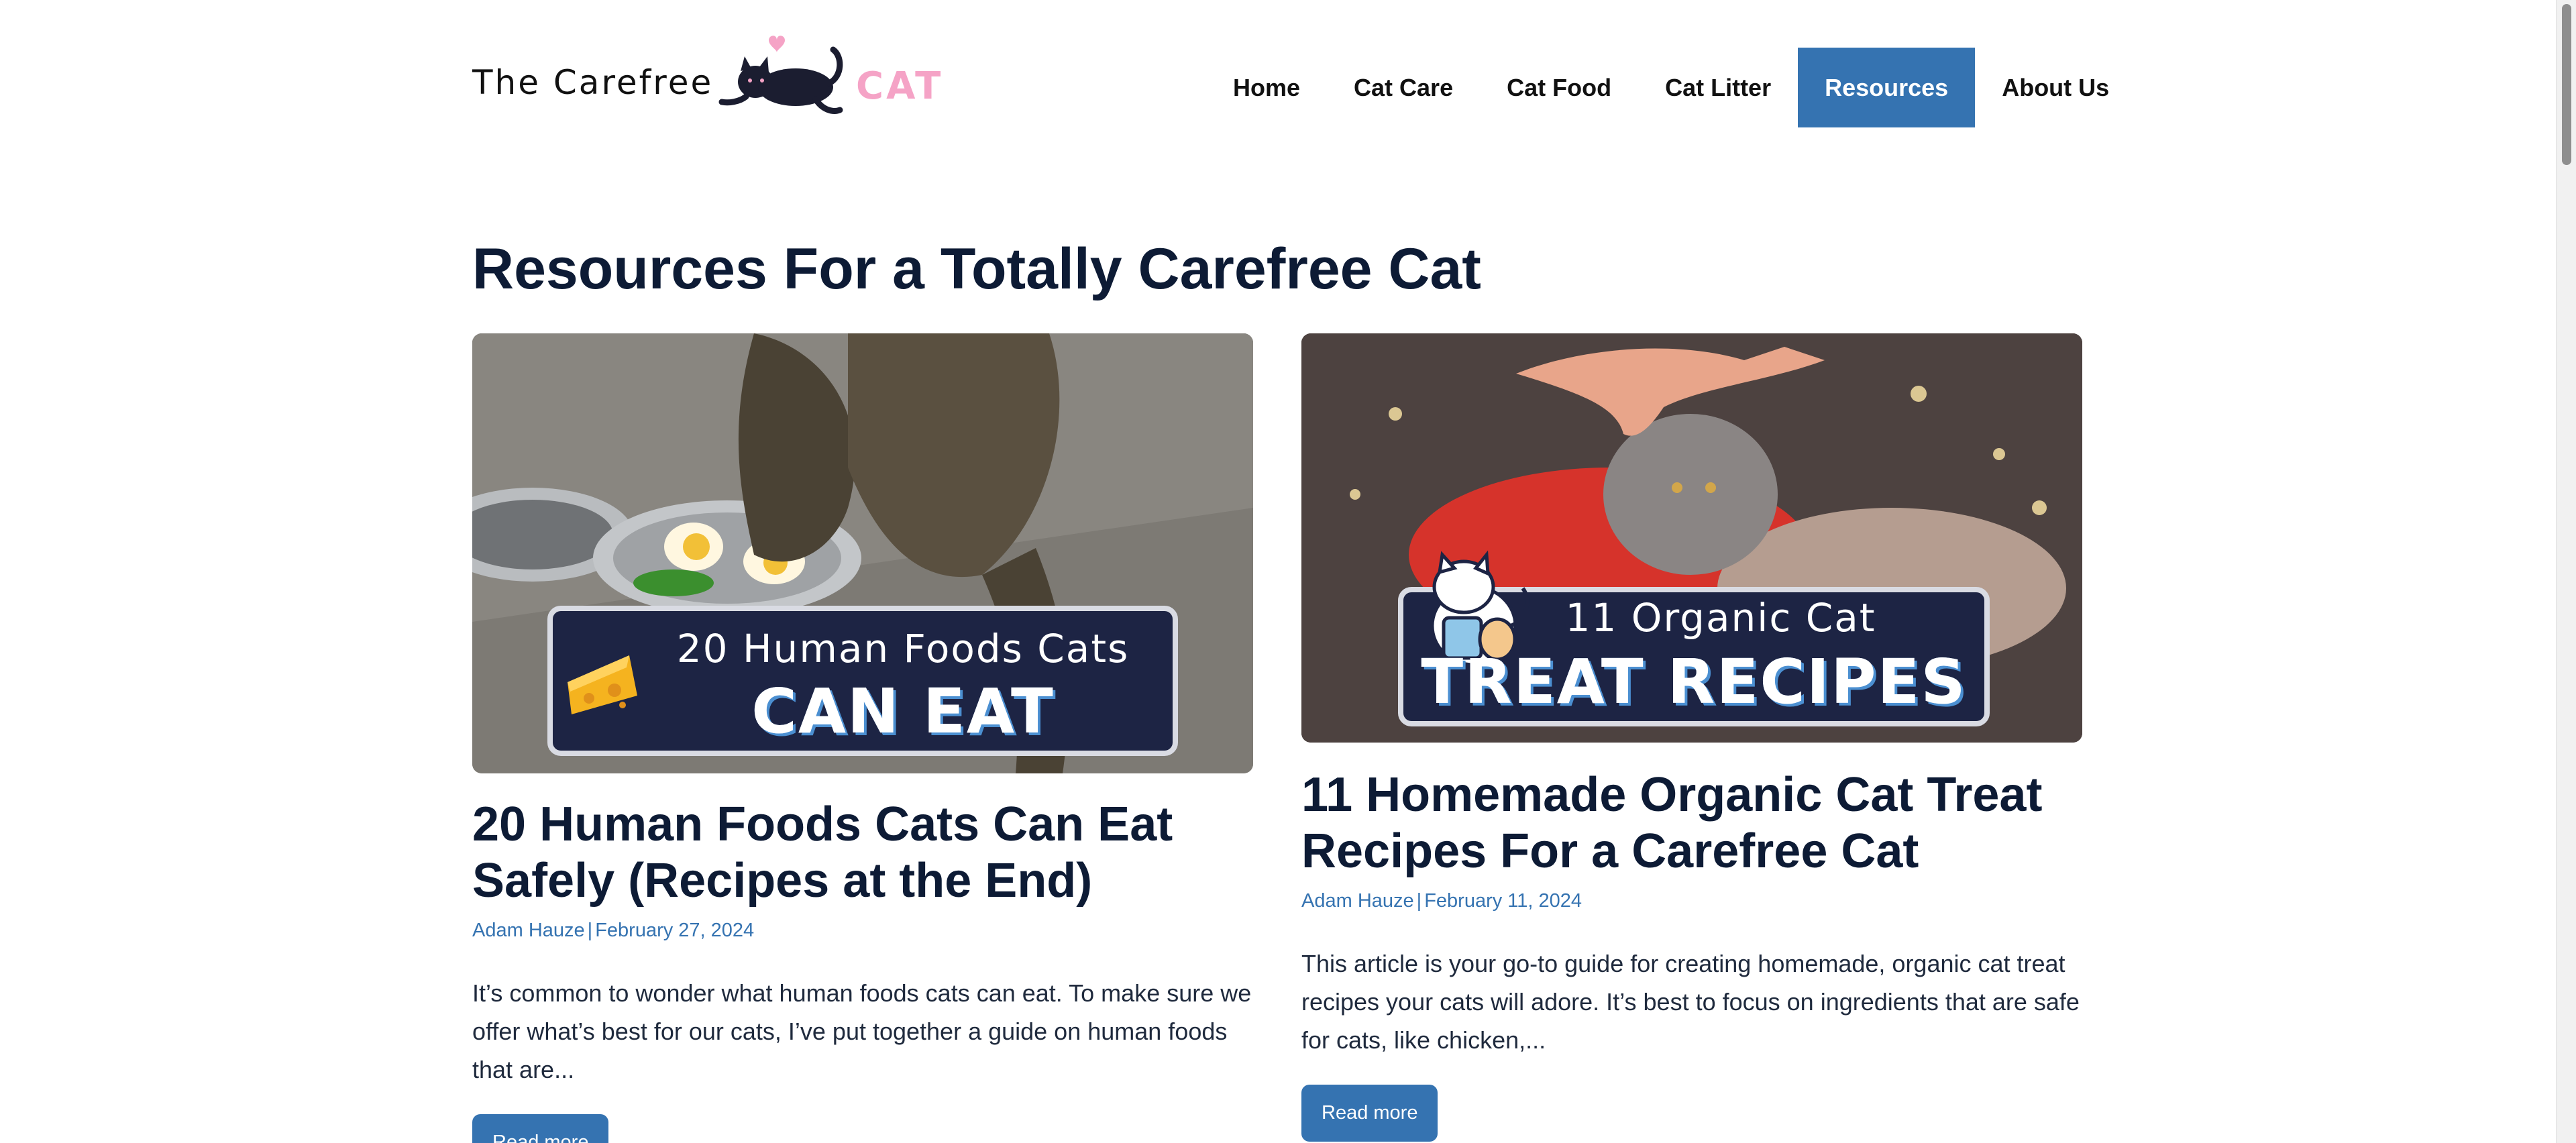 The image size is (2576, 1143). Describe the element at coordinates (1403, 88) in the screenshot. I see `nav-item-cat-care: Cat Care` at that location.